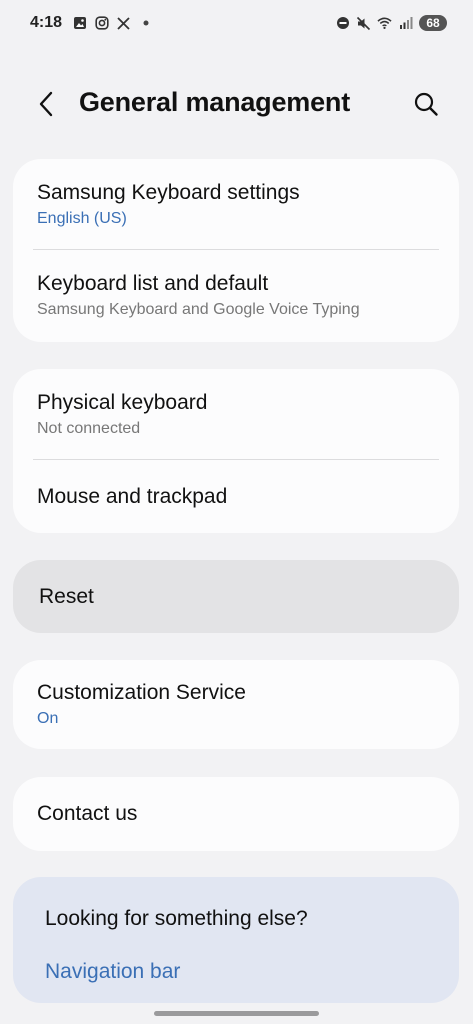 This screenshot has width=473, height=1024. I want to click on mouse-trackpad-item: Mouse and trackpad, so click(236, 496).